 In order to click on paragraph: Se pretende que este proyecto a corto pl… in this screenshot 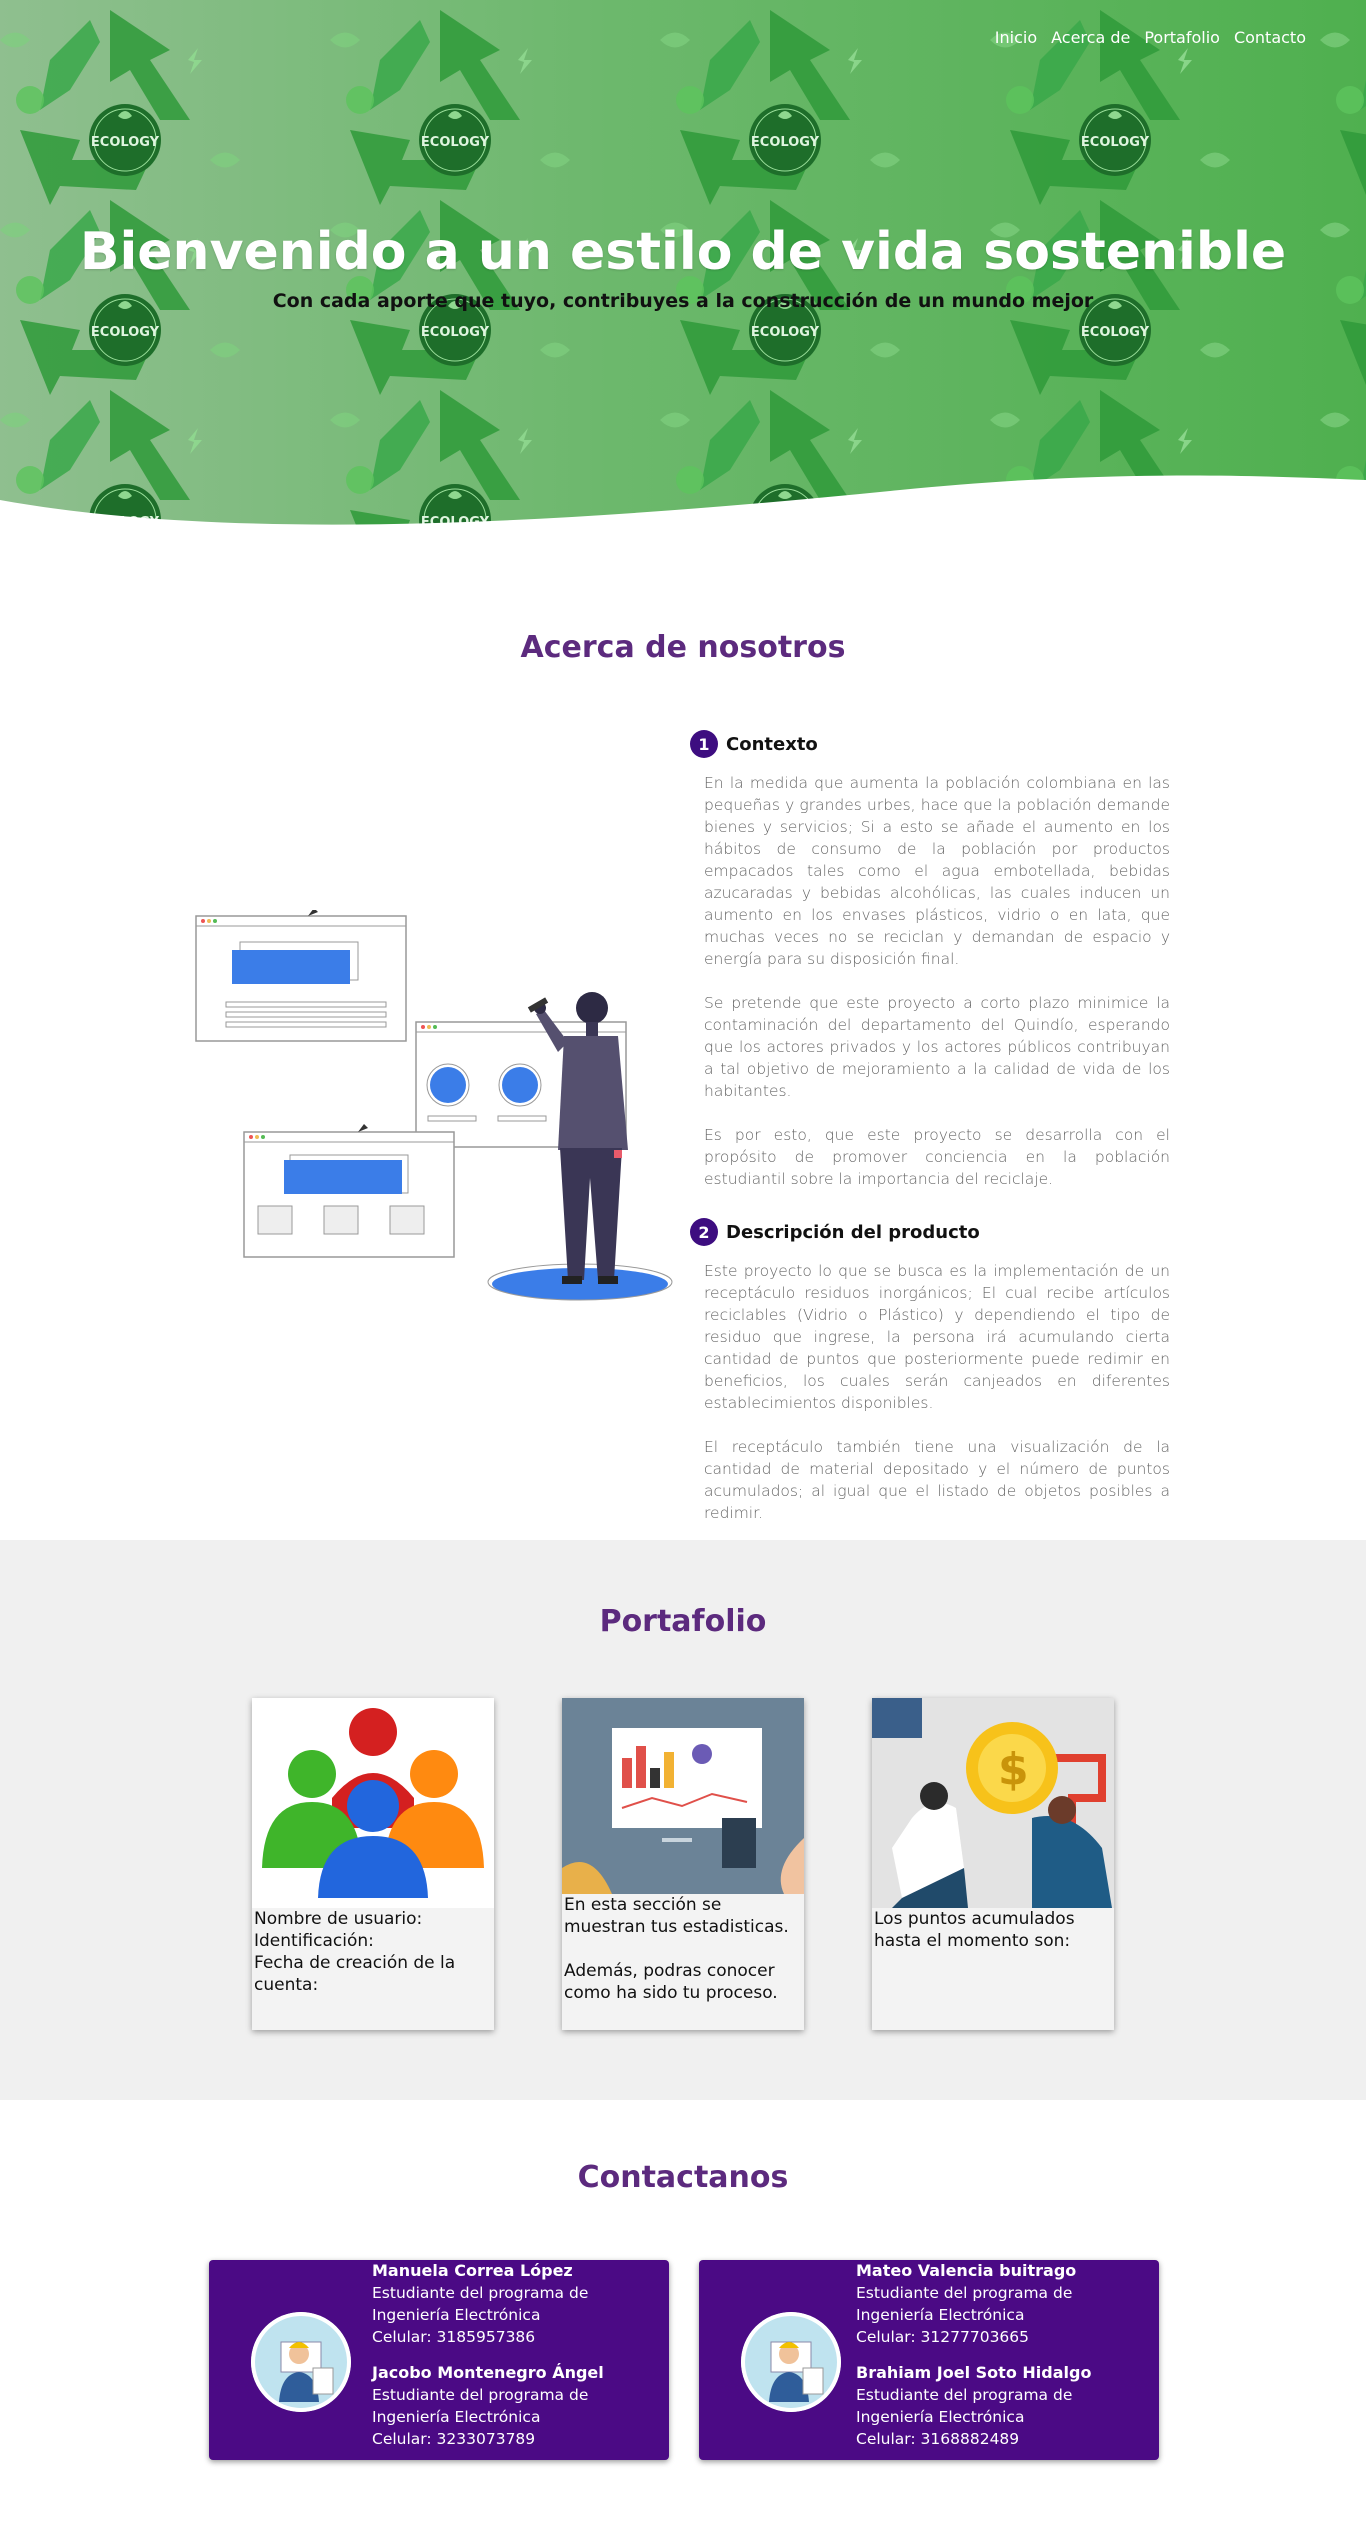, I will do `click(937, 1047)`.